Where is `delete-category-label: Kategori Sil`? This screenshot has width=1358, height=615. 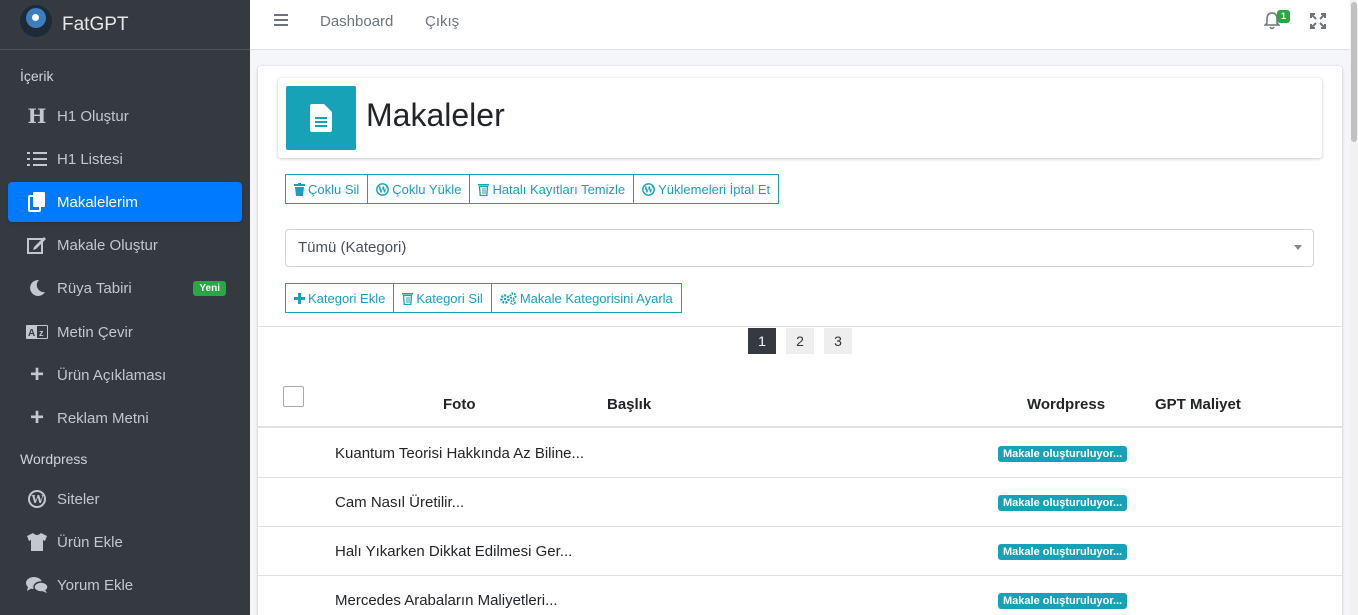 delete-category-label: Kategori Sil is located at coordinates (449, 298).